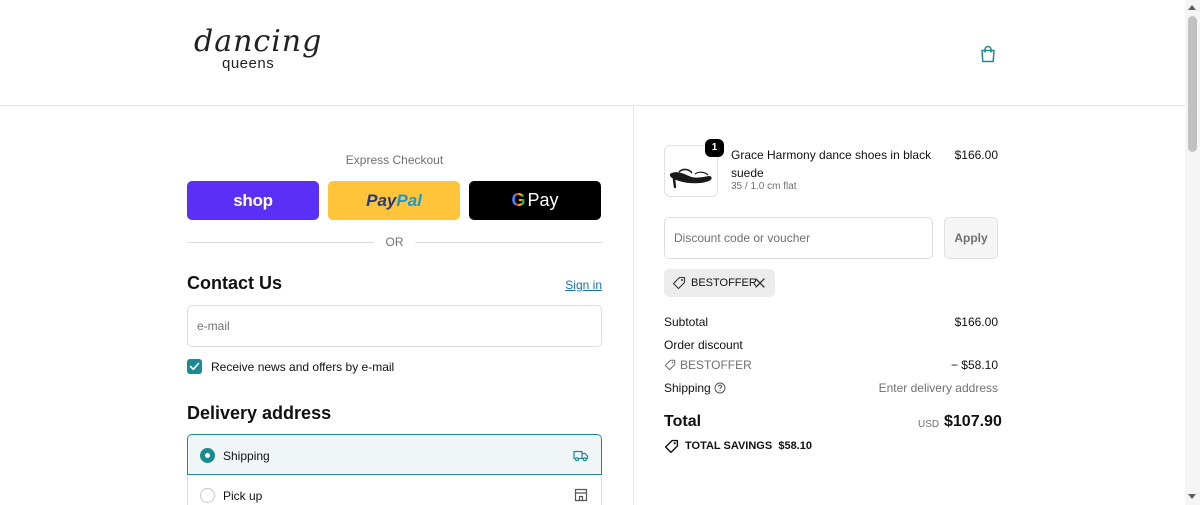 The width and height of the screenshot is (1200, 505). What do you see at coordinates (207, 455) in the screenshot?
I see `shipping-radio` at bounding box center [207, 455].